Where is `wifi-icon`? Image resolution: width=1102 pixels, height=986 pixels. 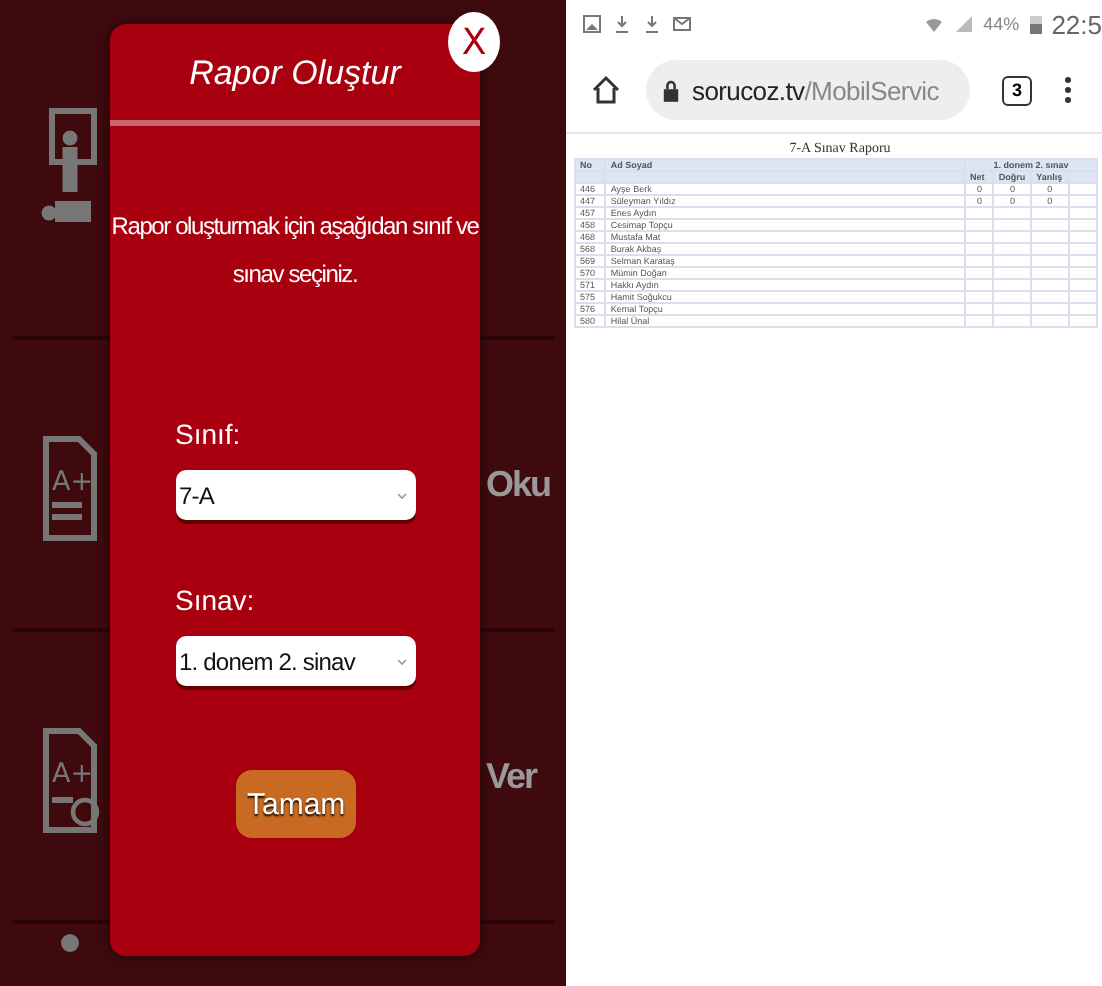 wifi-icon is located at coordinates (933, 24).